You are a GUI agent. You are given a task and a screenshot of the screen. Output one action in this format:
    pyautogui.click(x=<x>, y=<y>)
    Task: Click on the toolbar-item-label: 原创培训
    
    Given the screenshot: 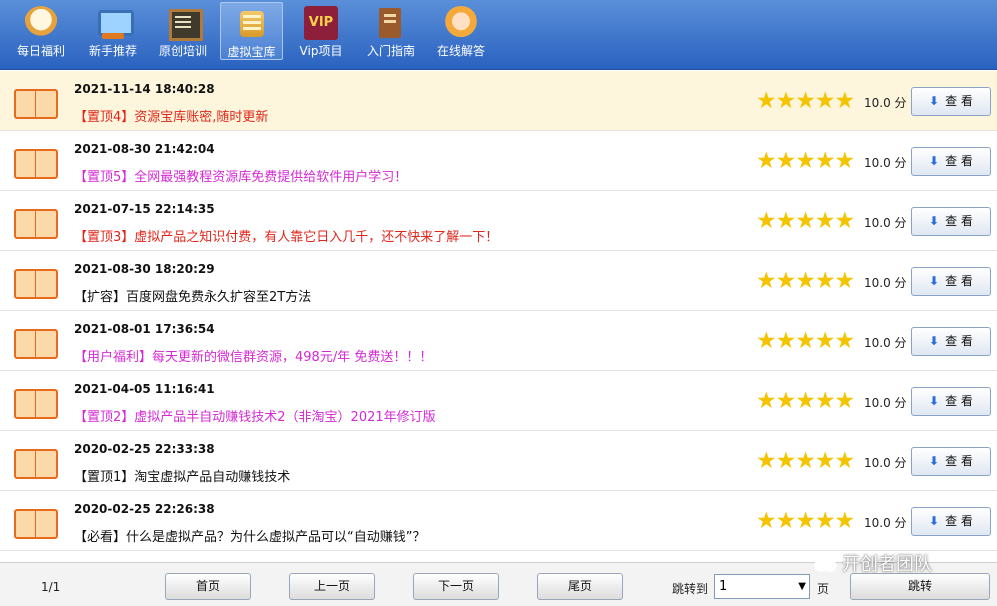 What is the action you would take?
    pyautogui.click(x=182, y=51)
    